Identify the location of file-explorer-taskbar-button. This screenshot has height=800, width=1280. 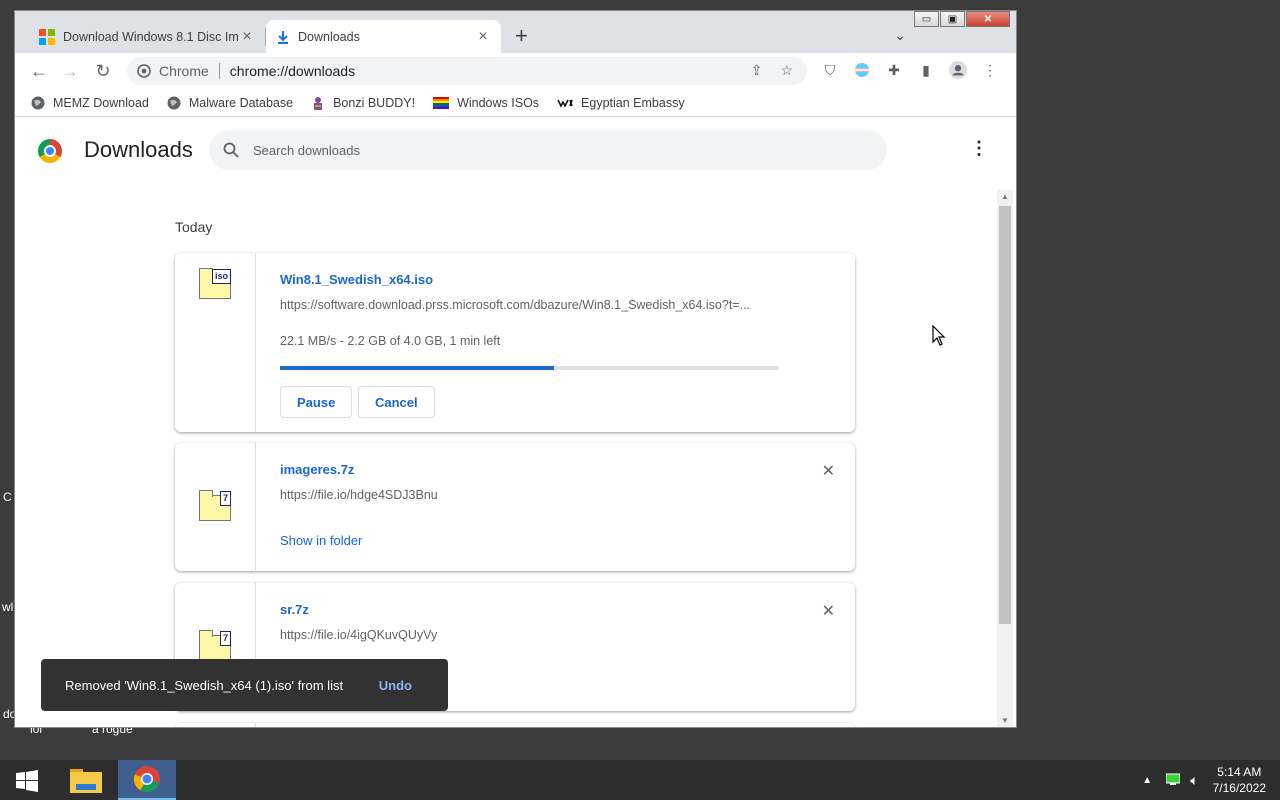
(86, 780).